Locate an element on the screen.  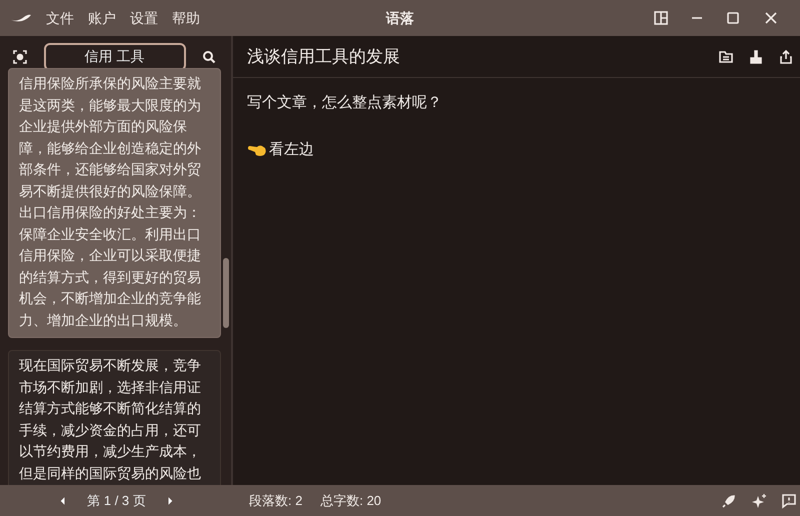
sparkle-icon is located at coordinates (758, 500).